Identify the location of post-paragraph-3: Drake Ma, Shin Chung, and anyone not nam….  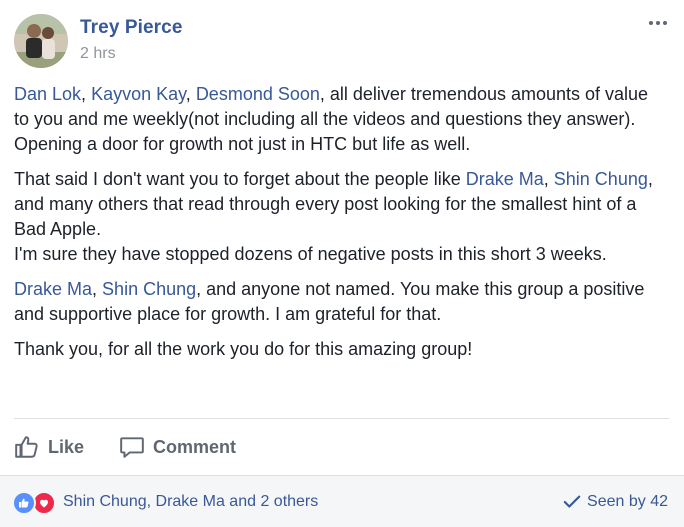
(339, 302).